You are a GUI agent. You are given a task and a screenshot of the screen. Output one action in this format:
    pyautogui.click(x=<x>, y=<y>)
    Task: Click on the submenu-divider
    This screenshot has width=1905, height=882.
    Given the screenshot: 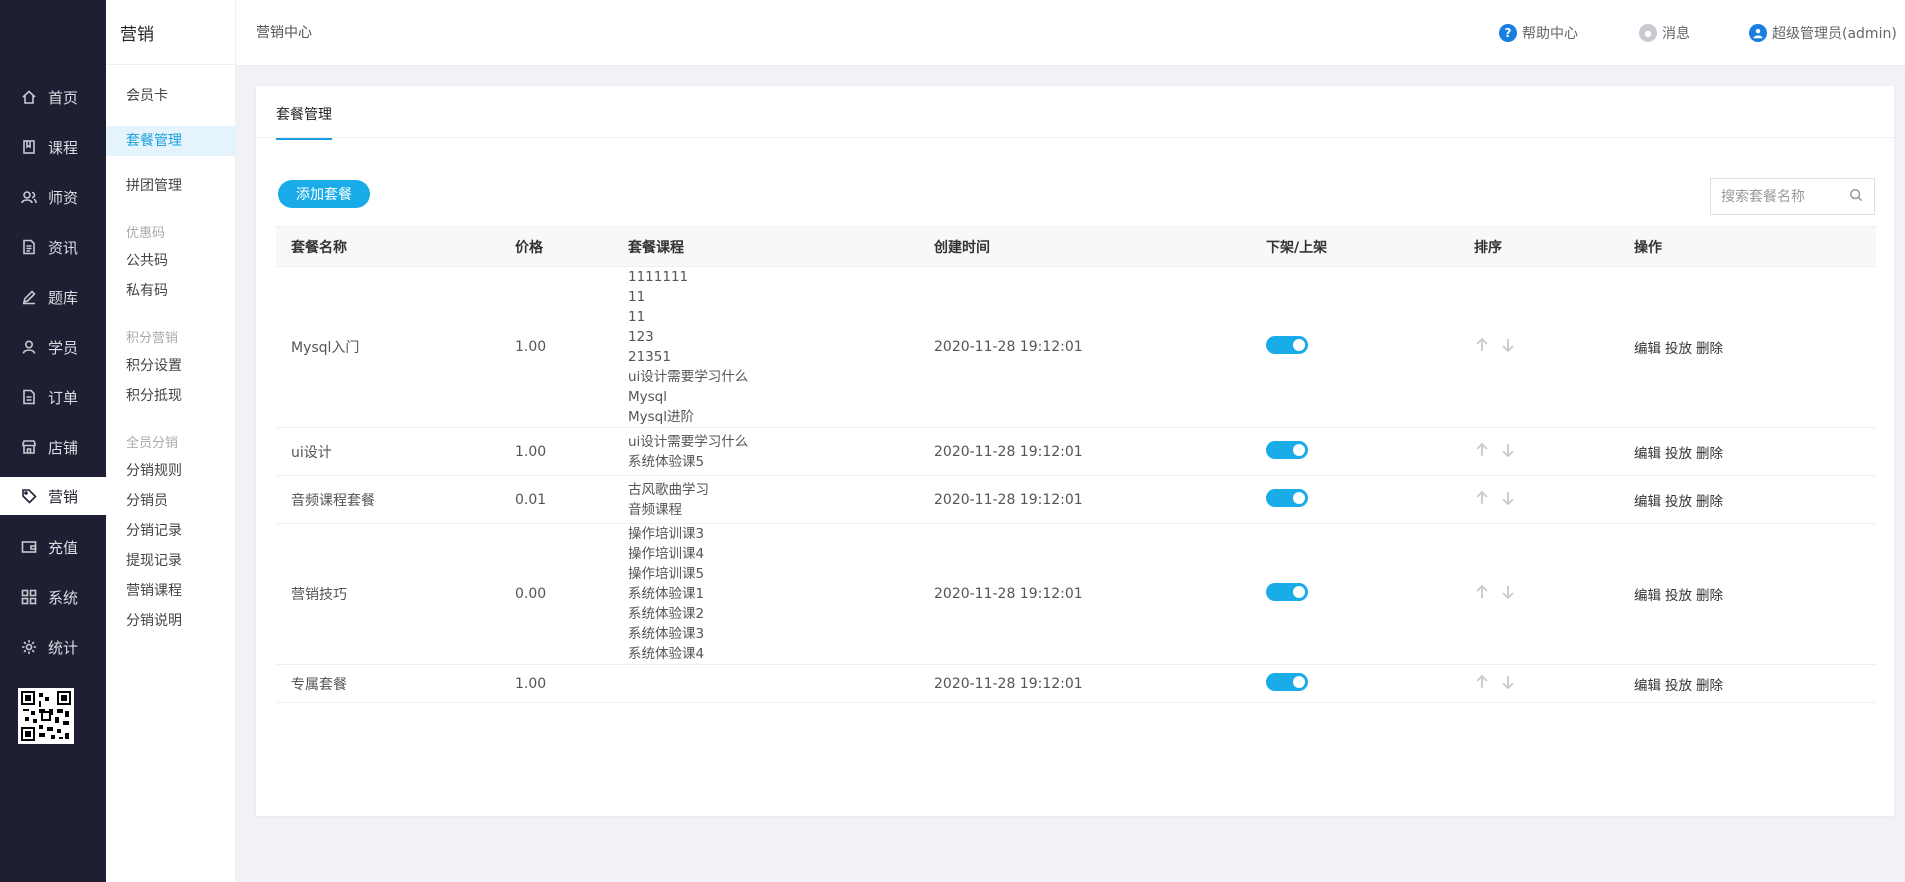 What is the action you would take?
    pyautogui.click(x=171, y=64)
    